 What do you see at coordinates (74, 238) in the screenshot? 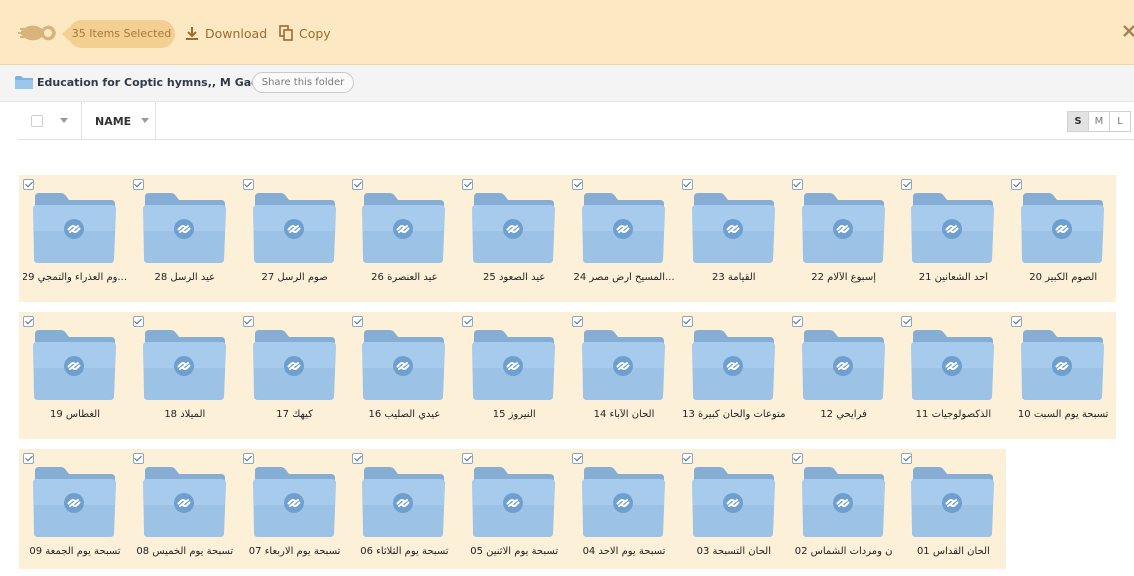
I see `folder-tile: ...وم العذراء والتمجي 29` at bounding box center [74, 238].